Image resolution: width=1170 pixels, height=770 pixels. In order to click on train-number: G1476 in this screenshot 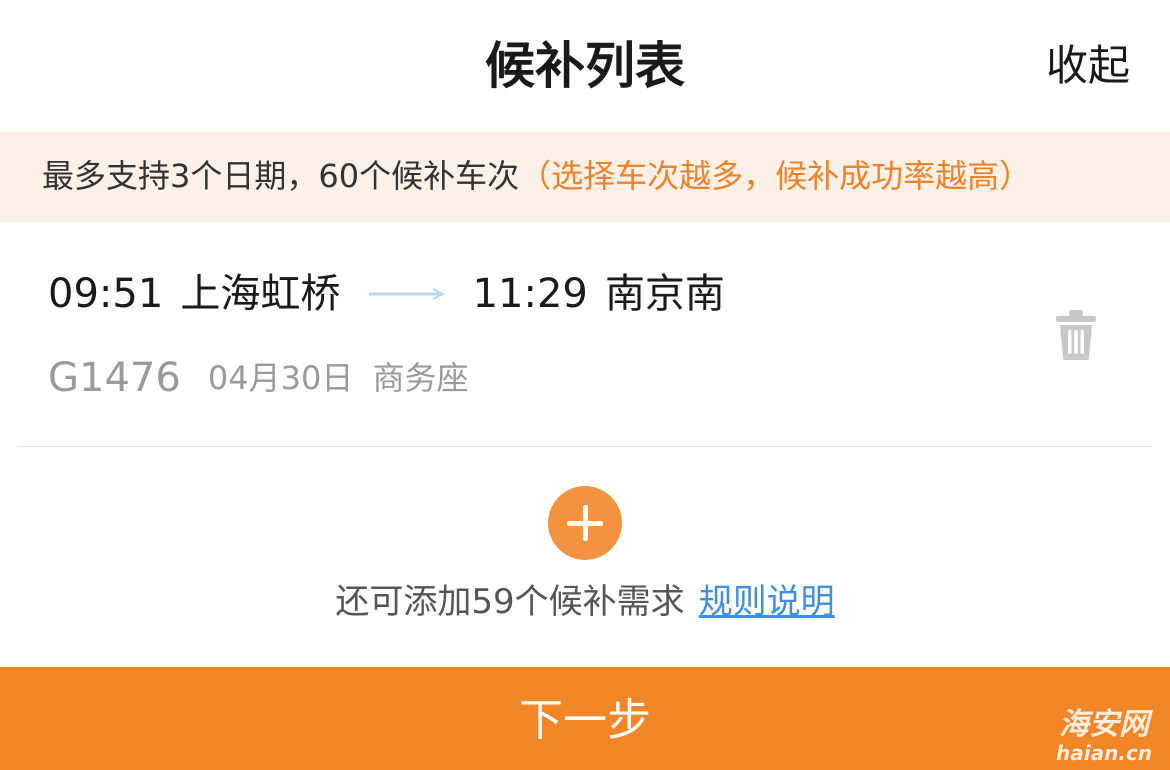, I will do `click(114, 378)`.